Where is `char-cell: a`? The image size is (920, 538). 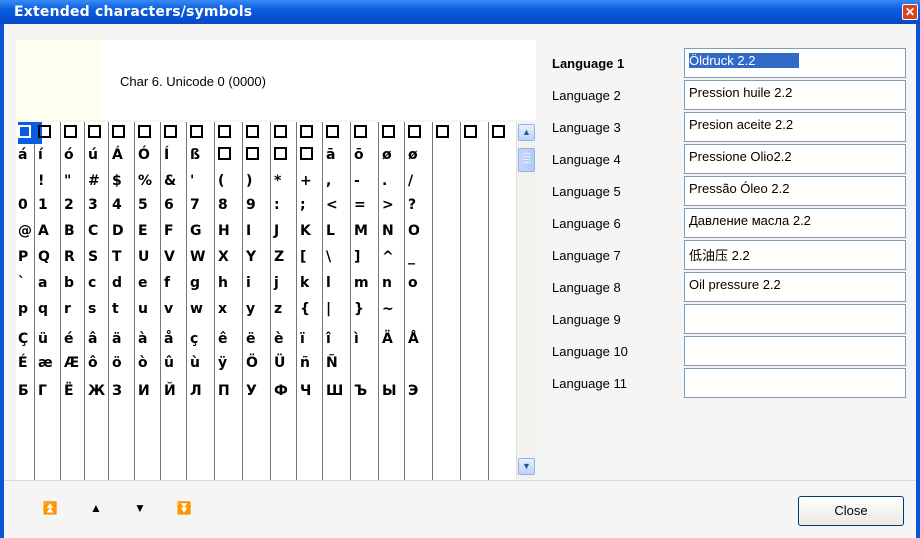
char-cell: a is located at coordinates (50, 283).